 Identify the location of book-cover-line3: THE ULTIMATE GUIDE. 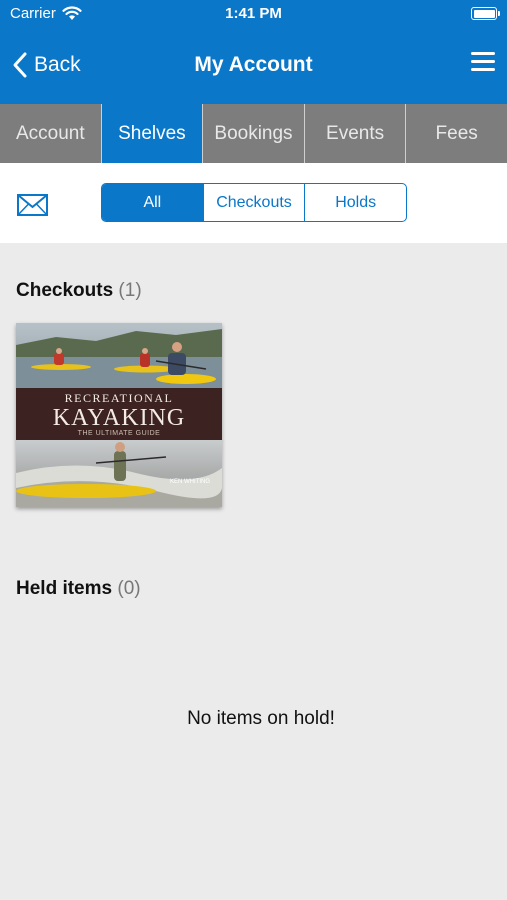
(119, 433).